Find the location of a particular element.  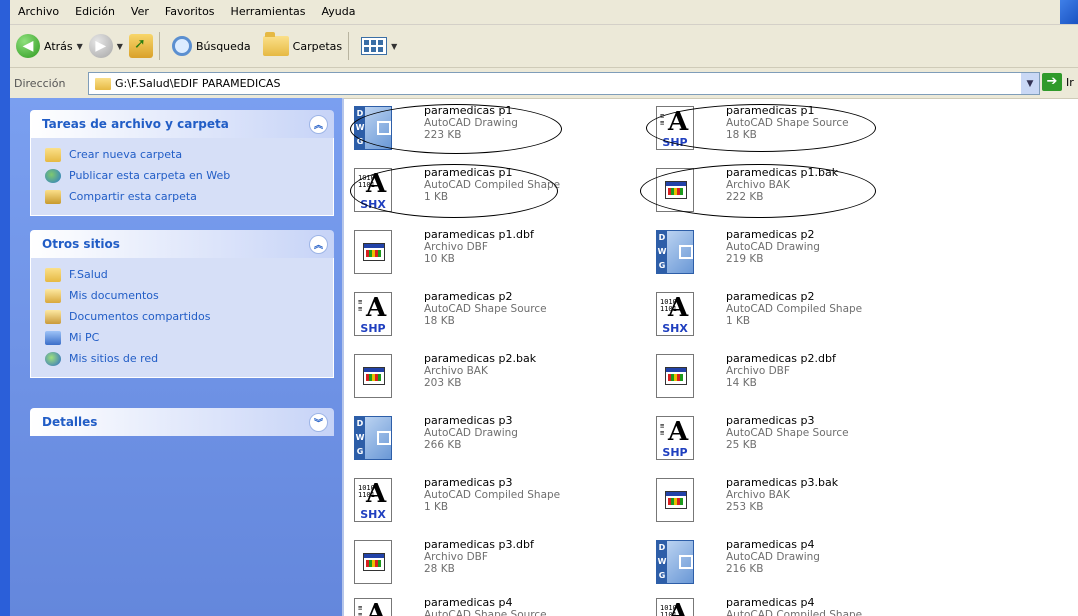

new-folder-icon is located at coordinates (53, 154).